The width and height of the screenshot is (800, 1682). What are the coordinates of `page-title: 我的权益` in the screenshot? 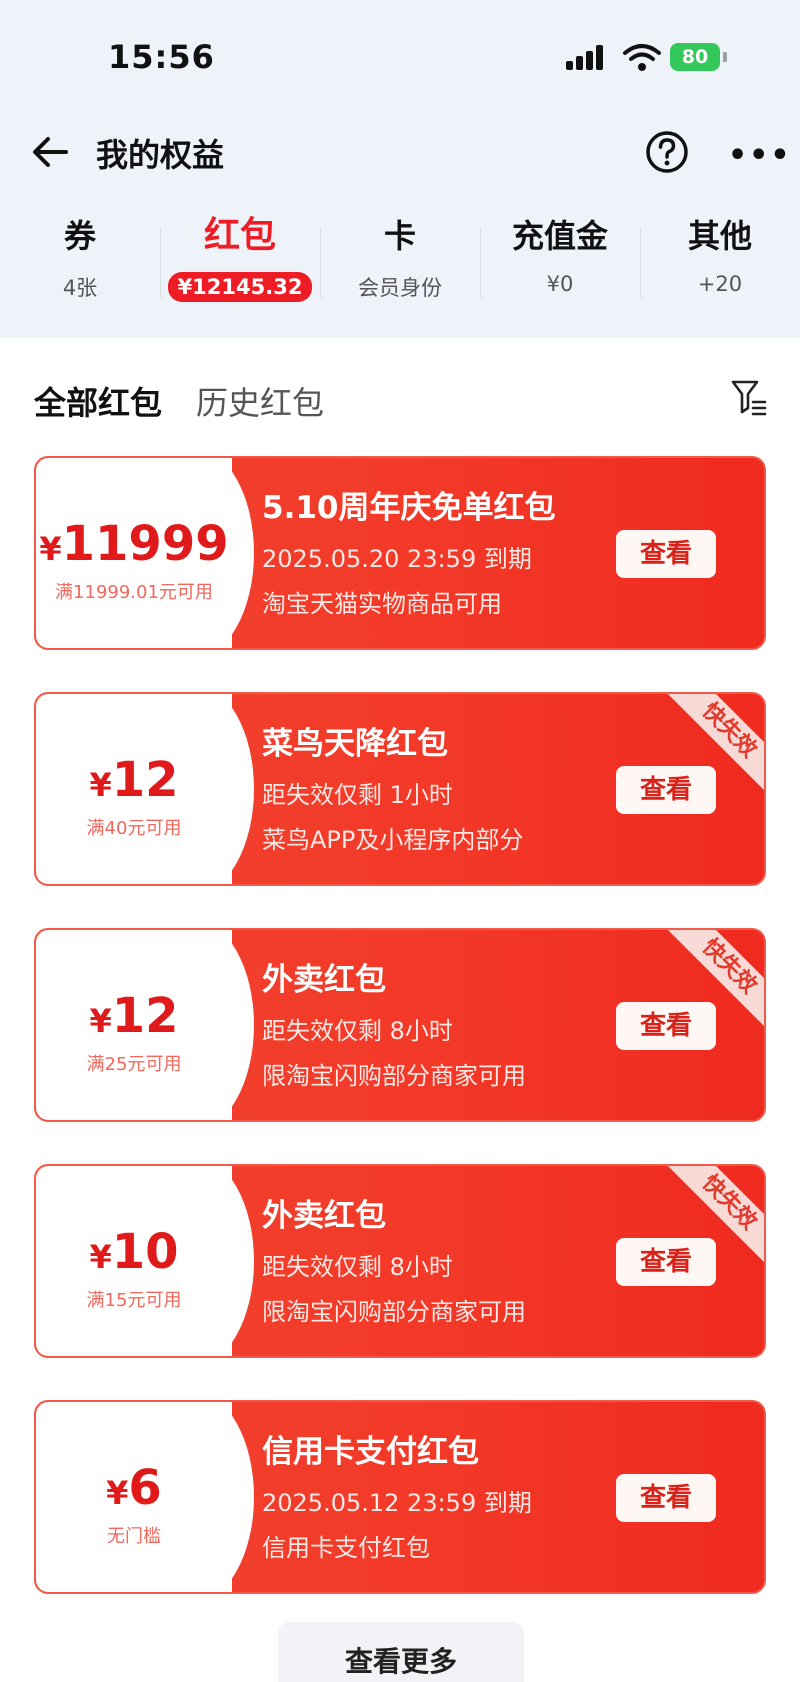 It's located at (160, 155).